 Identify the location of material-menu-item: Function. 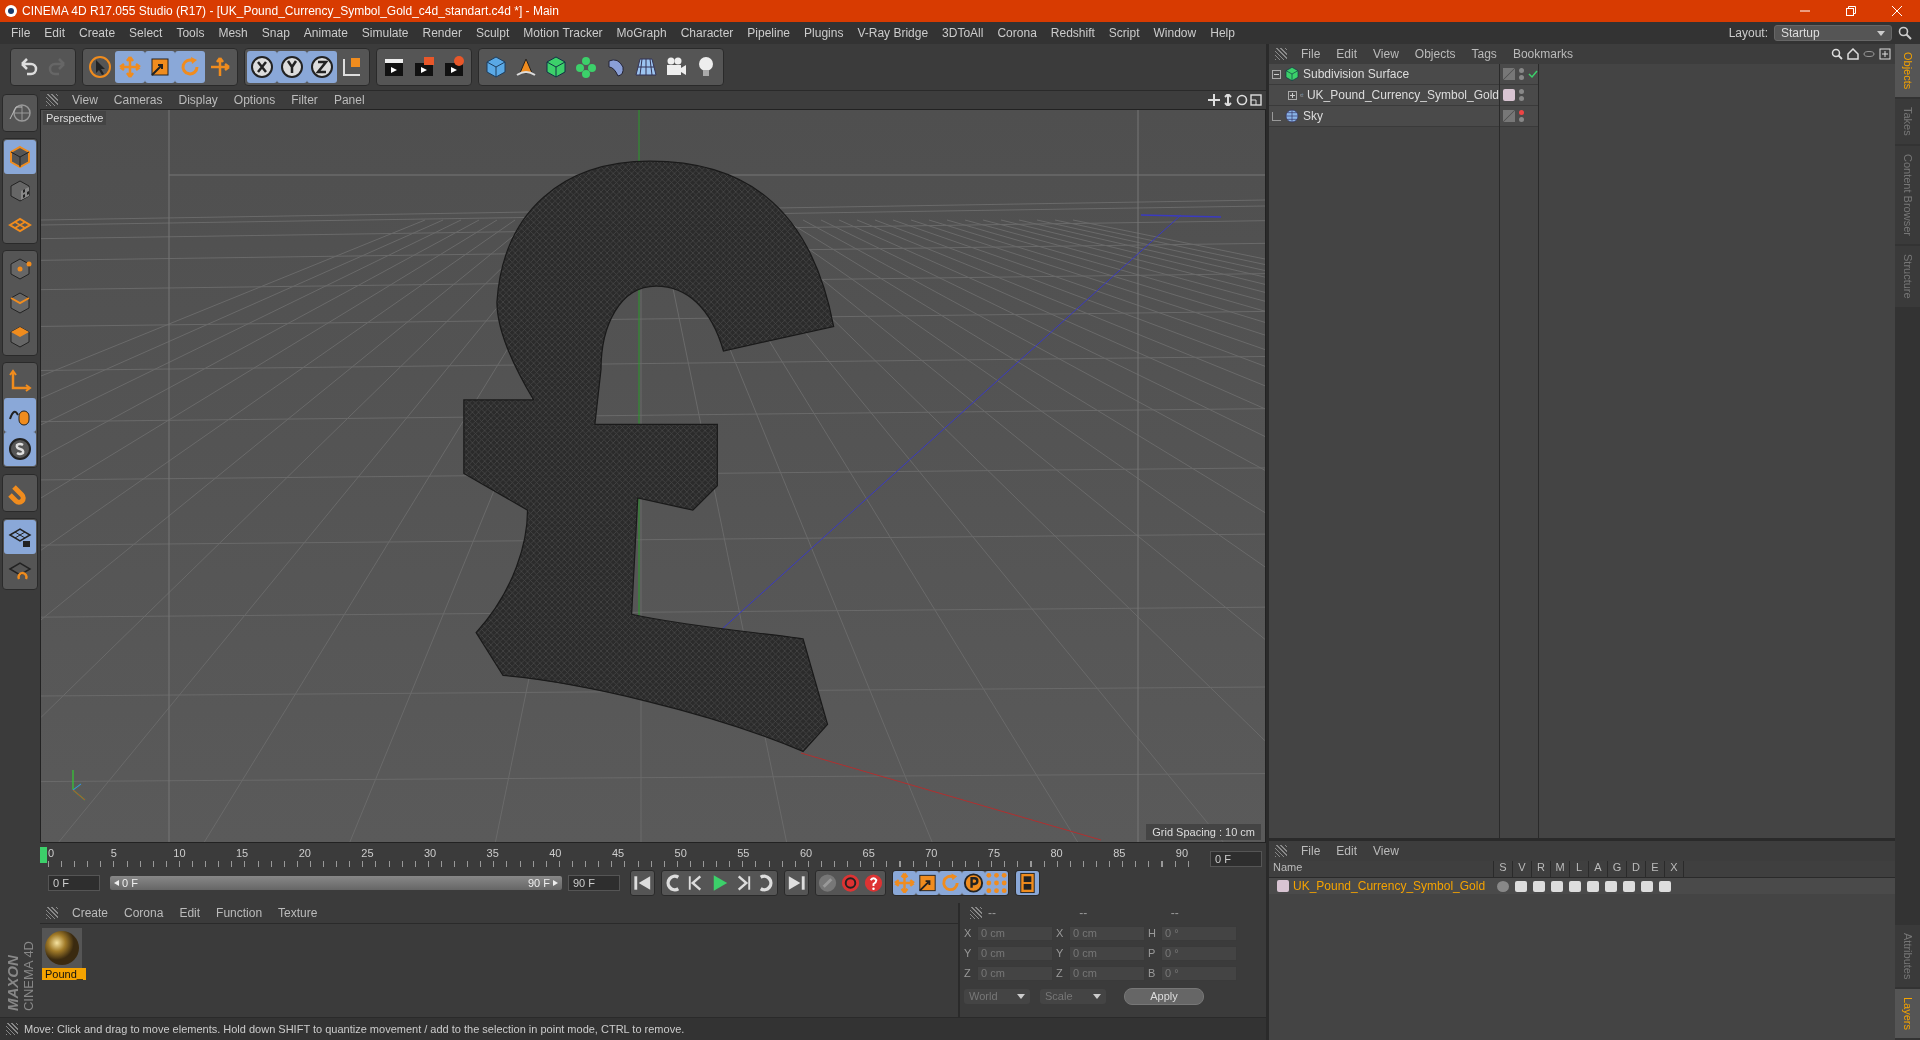
(239, 913).